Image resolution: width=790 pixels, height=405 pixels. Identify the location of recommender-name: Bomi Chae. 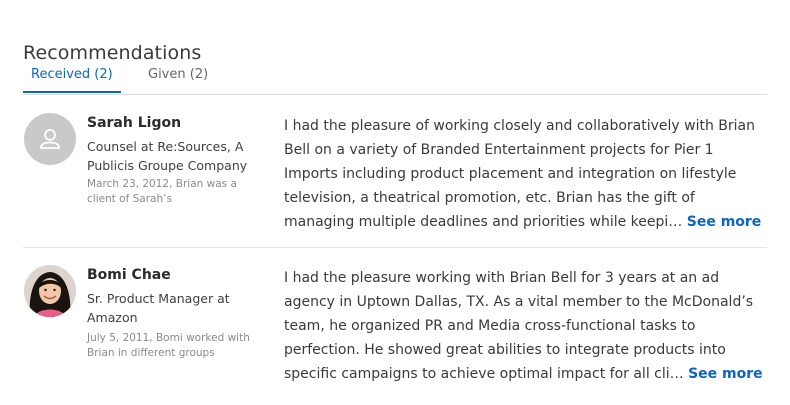
(129, 275).